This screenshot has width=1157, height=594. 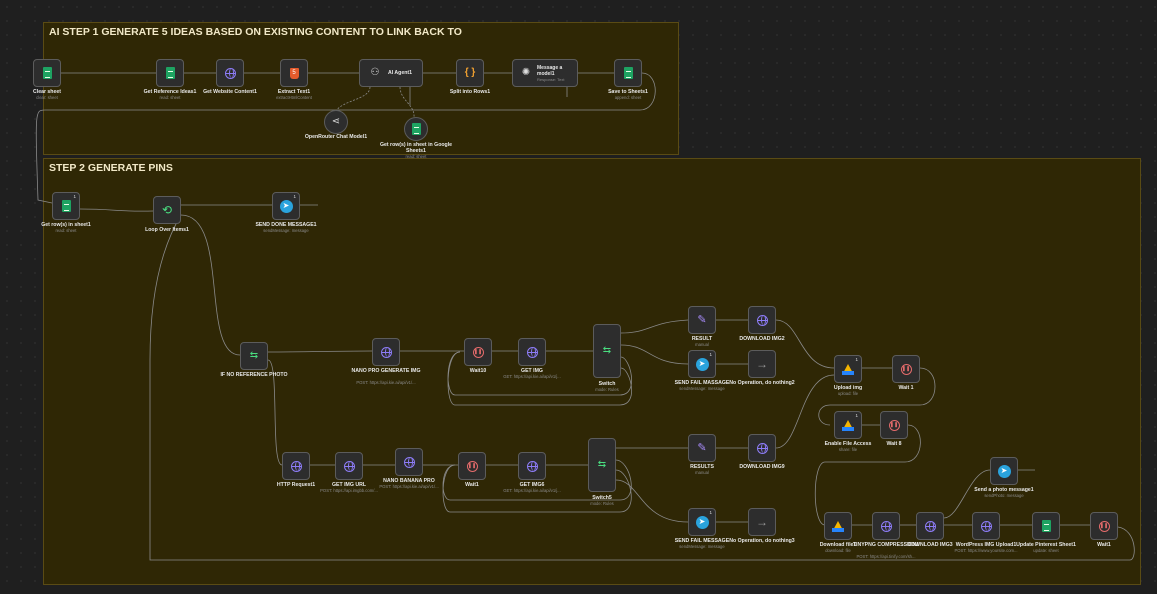 What do you see at coordinates (336, 137) in the screenshot?
I see `node-label: OpenRouter Chat Model1` at bounding box center [336, 137].